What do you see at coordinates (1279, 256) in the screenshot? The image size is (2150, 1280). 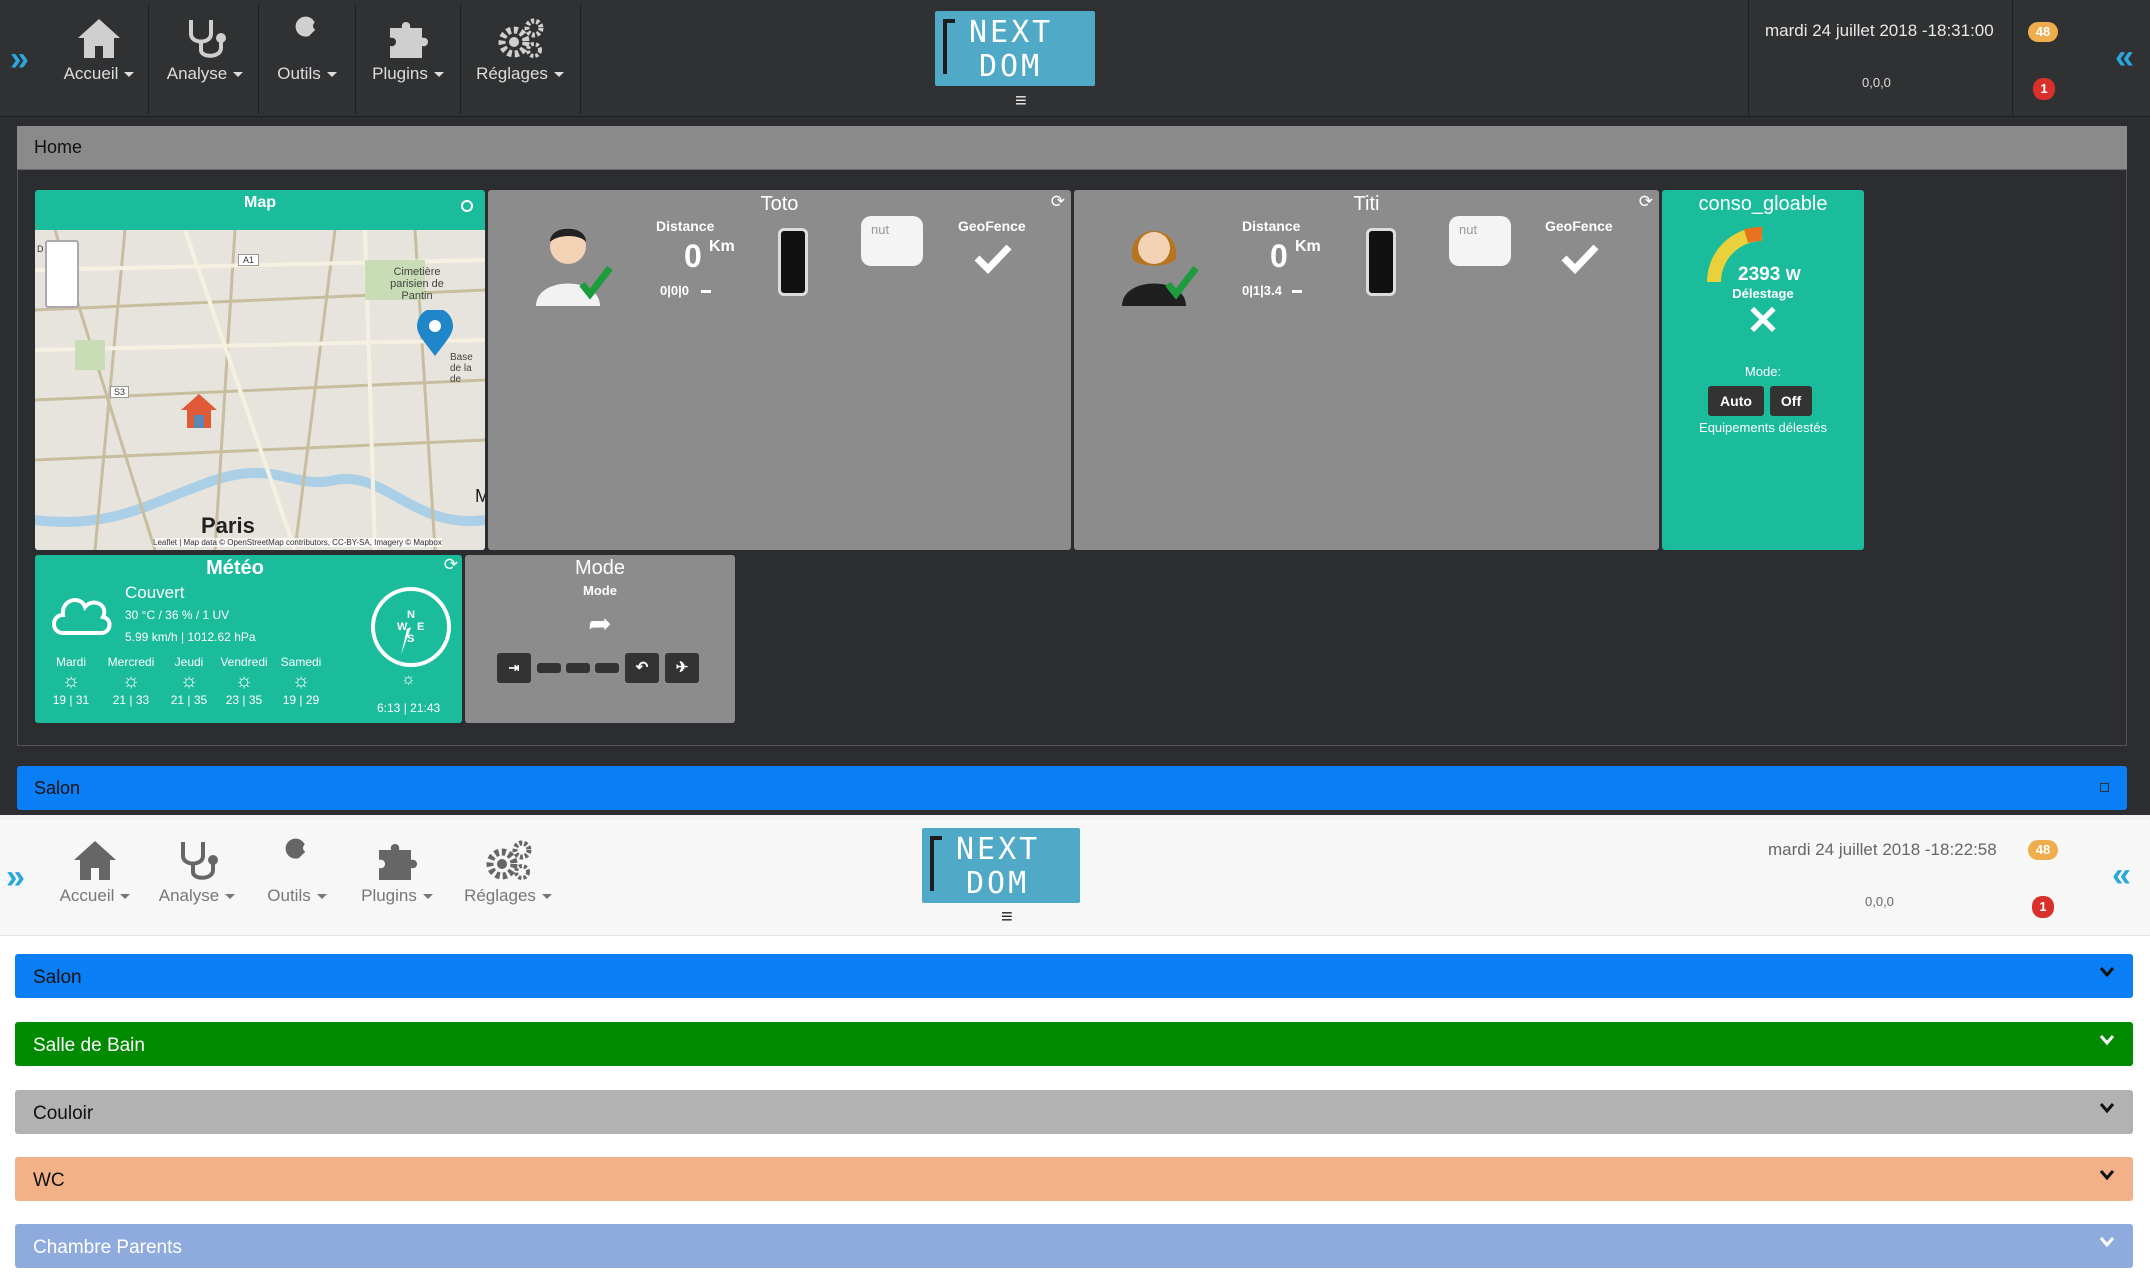 I see `distance-value: 0` at bounding box center [1279, 256].